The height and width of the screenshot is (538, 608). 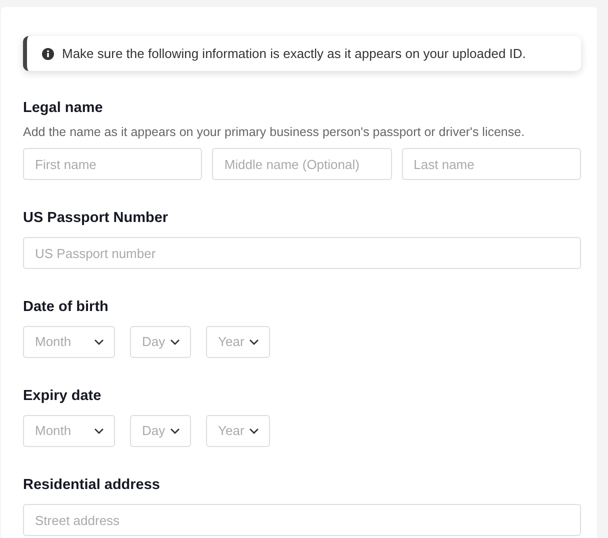 What do you see at coordinates (491, 164) in the screenshot?
I see `input-field: Last name` at bounding box center [491, 164].